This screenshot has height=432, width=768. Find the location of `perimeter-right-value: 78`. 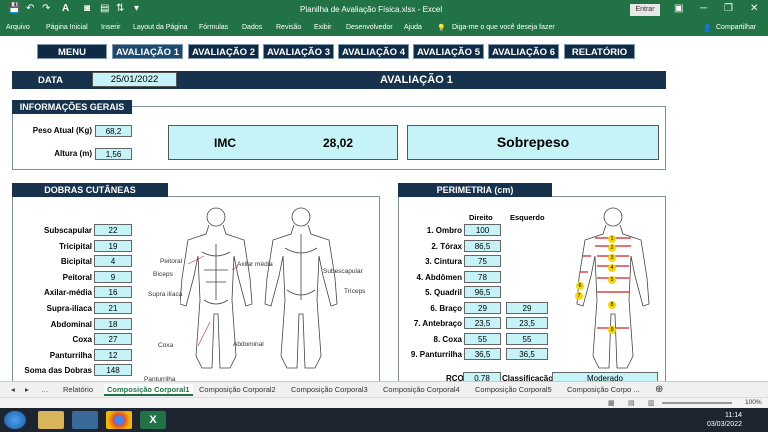

perimeter-right-value: 78 is located at coordinates (482, 276).